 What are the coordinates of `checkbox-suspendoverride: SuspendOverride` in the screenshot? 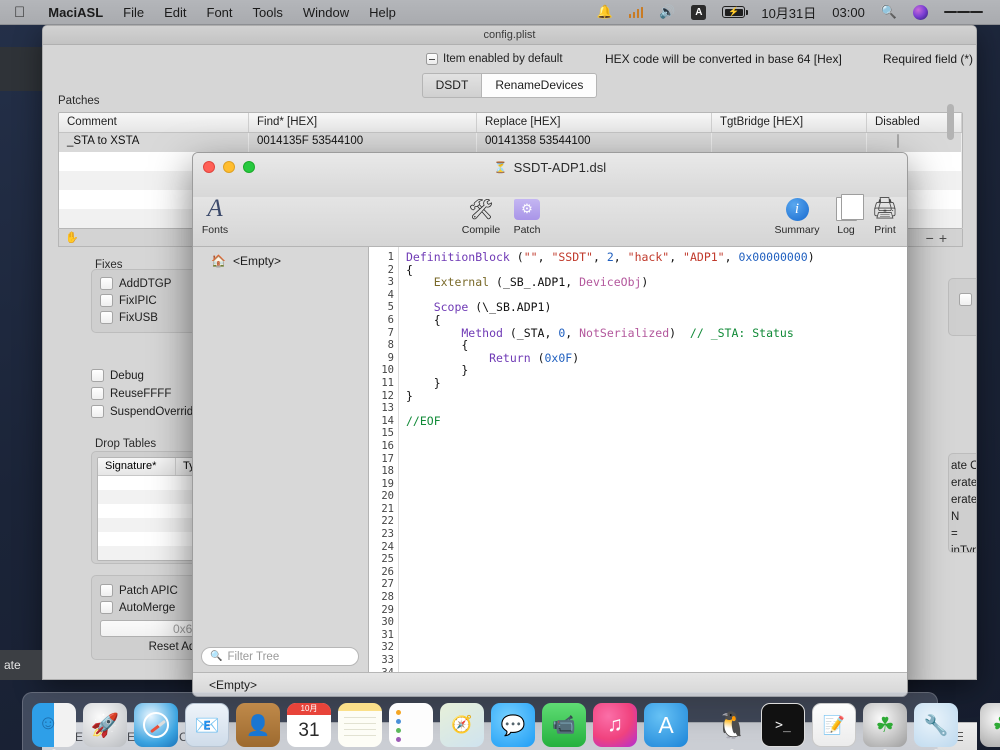 It's located at (145, 411).